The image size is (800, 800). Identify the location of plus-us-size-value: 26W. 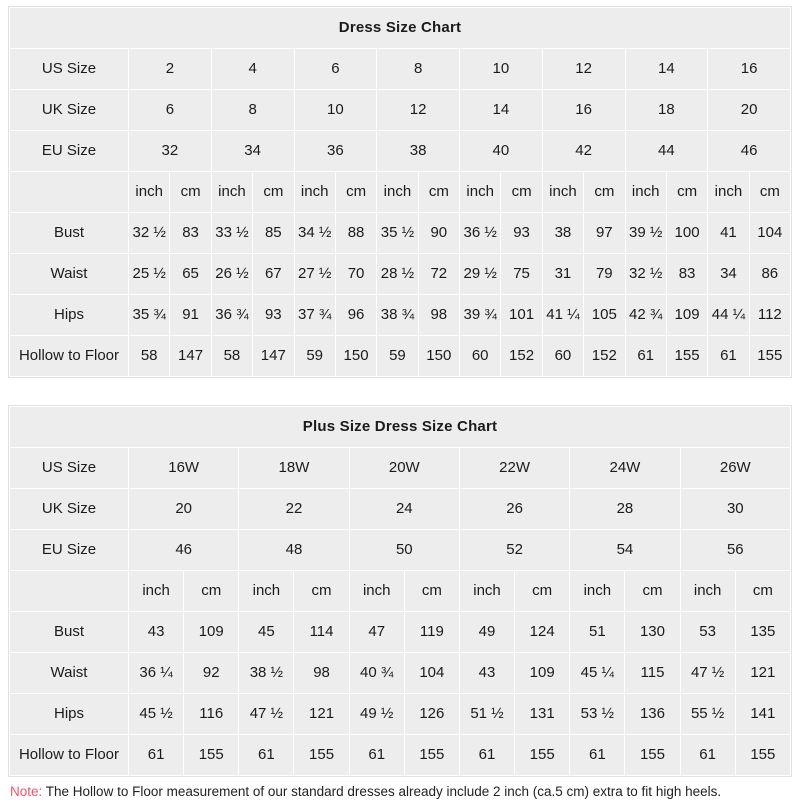
(735, 468).